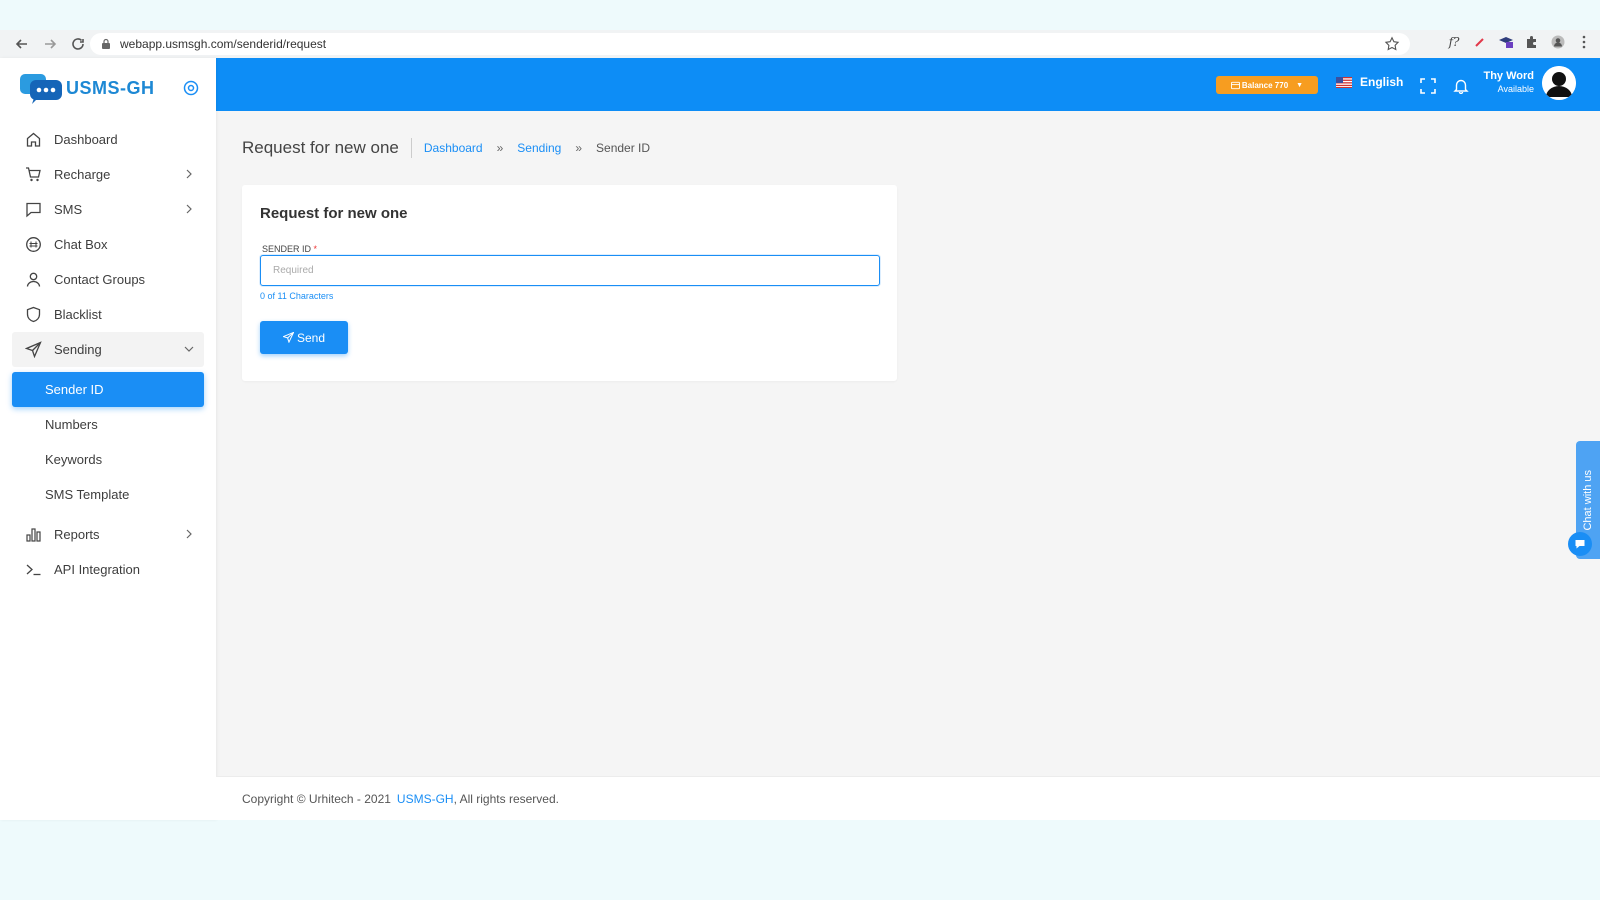 Image resolution: width=1600 pixels, height=900 pixels. I want to click on back-icon, so click(22, 44).